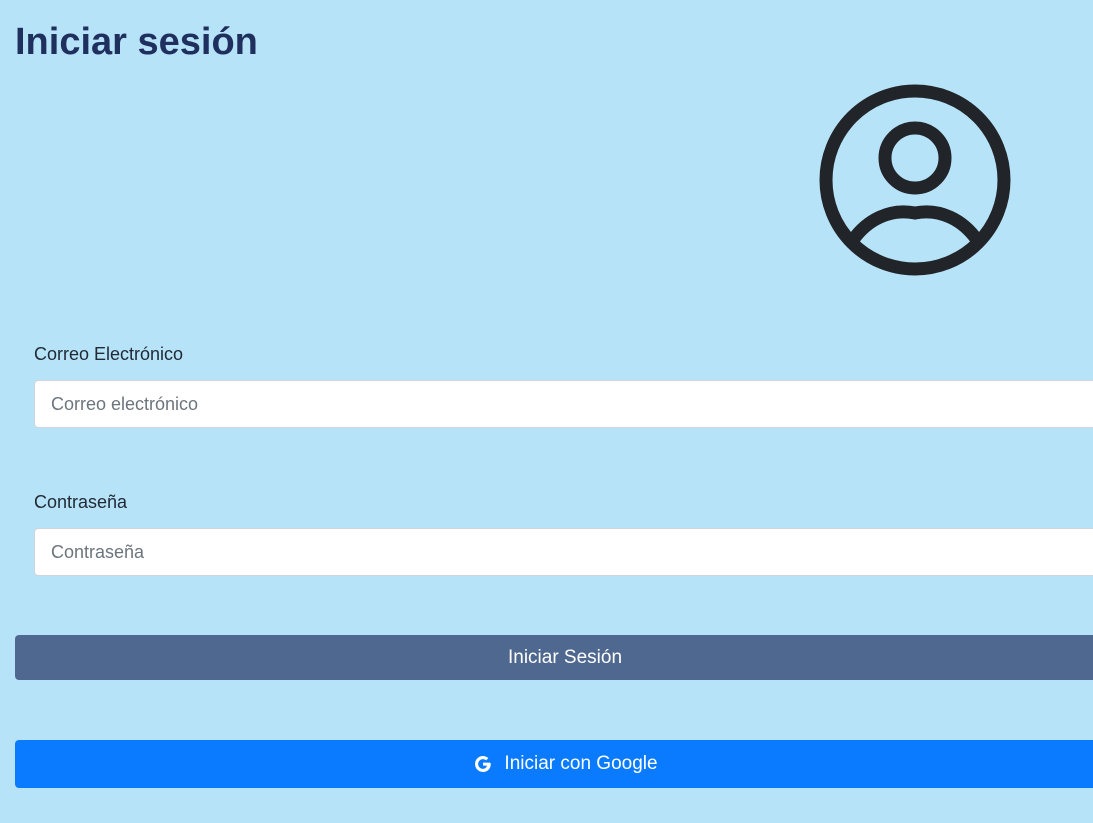 The width and height of the screenshot is (1093, 823). What do you see at coordinates (565, 657) in the screenshot?
I see `login-button-label: Iniciar Sesión` at bounding box center [565, 657].